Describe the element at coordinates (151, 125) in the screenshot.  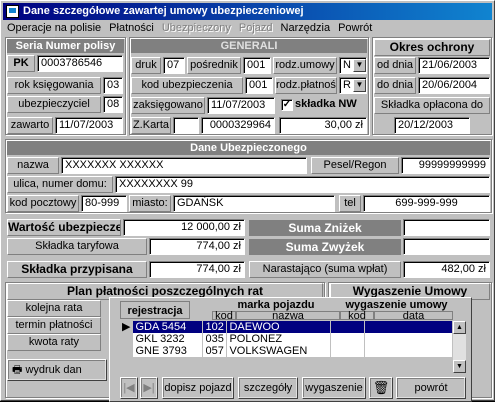
I see `zkarta-label: Z.Karta` at that location.